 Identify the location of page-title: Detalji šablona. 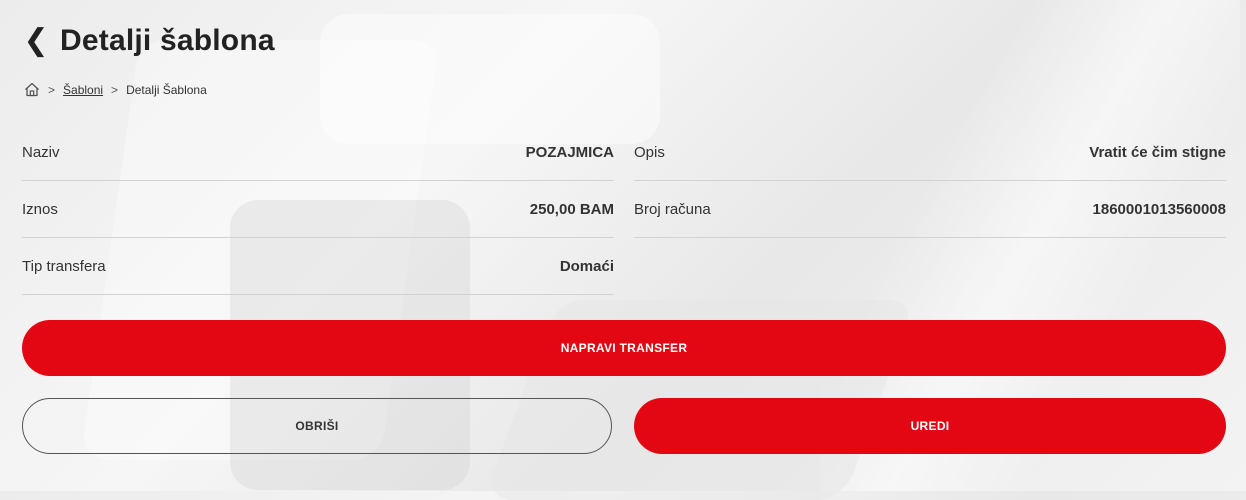
(167, 40).